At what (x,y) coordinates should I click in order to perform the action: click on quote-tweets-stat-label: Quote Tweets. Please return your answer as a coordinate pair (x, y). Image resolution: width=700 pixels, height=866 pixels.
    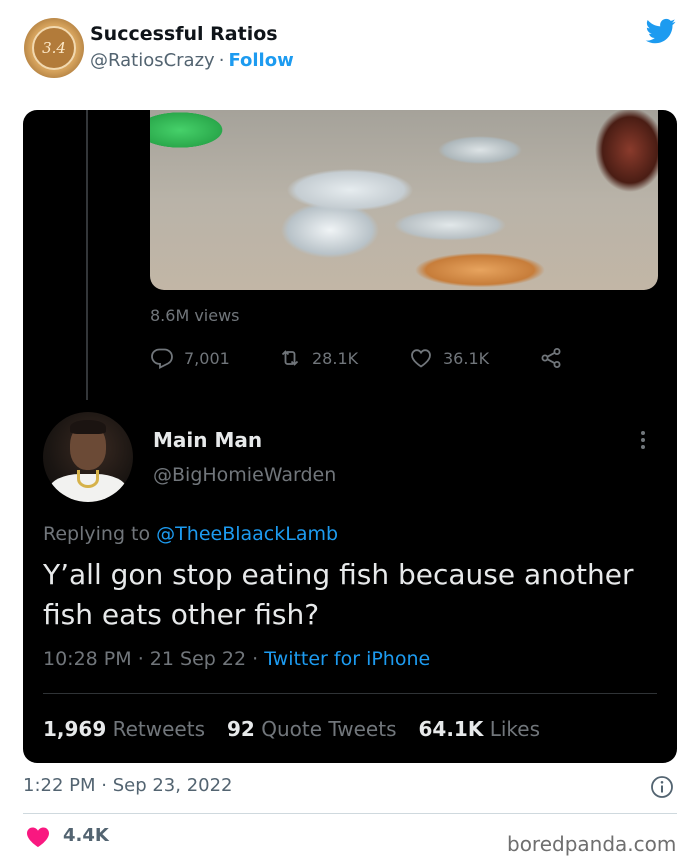
    Looking at the image, I should click on (329, 729).